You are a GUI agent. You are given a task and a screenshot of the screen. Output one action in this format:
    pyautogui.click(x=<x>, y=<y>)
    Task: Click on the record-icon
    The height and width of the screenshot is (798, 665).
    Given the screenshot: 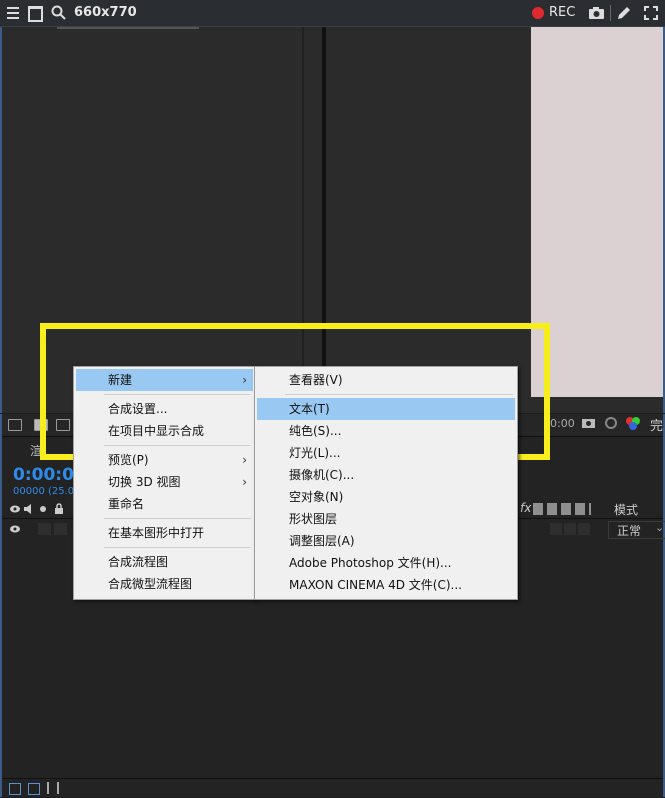 What is the action you would take?
    pyautogui.click(x=538, y=13)
    